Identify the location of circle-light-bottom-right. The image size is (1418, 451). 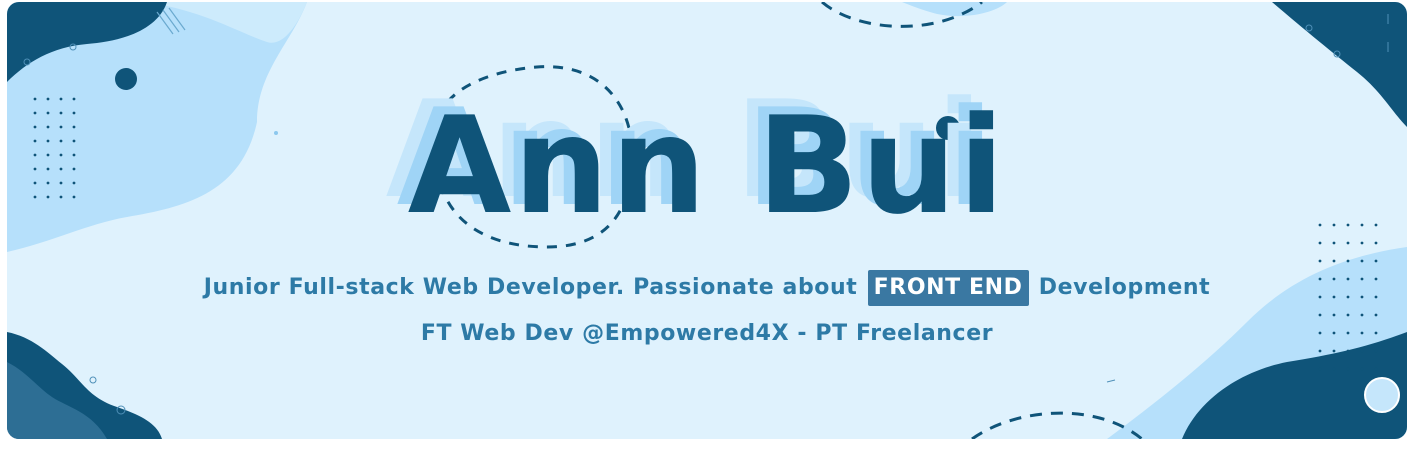
(1382, 395).